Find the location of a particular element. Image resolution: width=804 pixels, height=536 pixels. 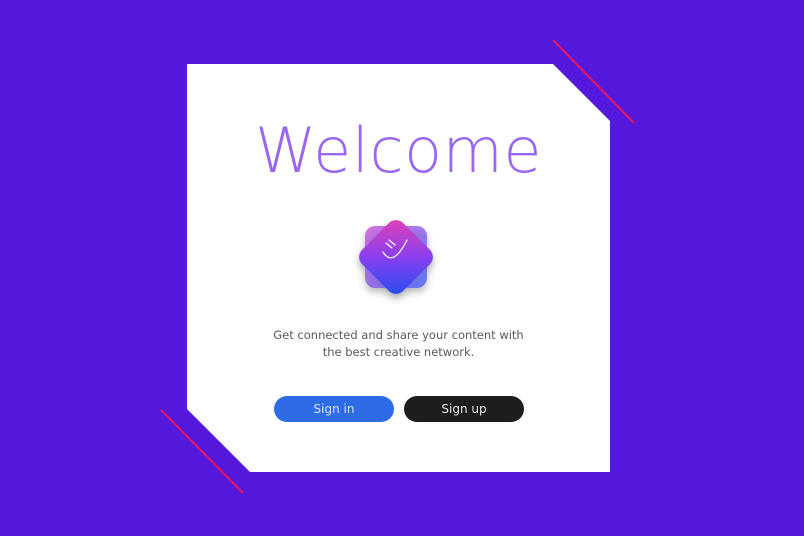

logo is located at coordinates (399, 260).